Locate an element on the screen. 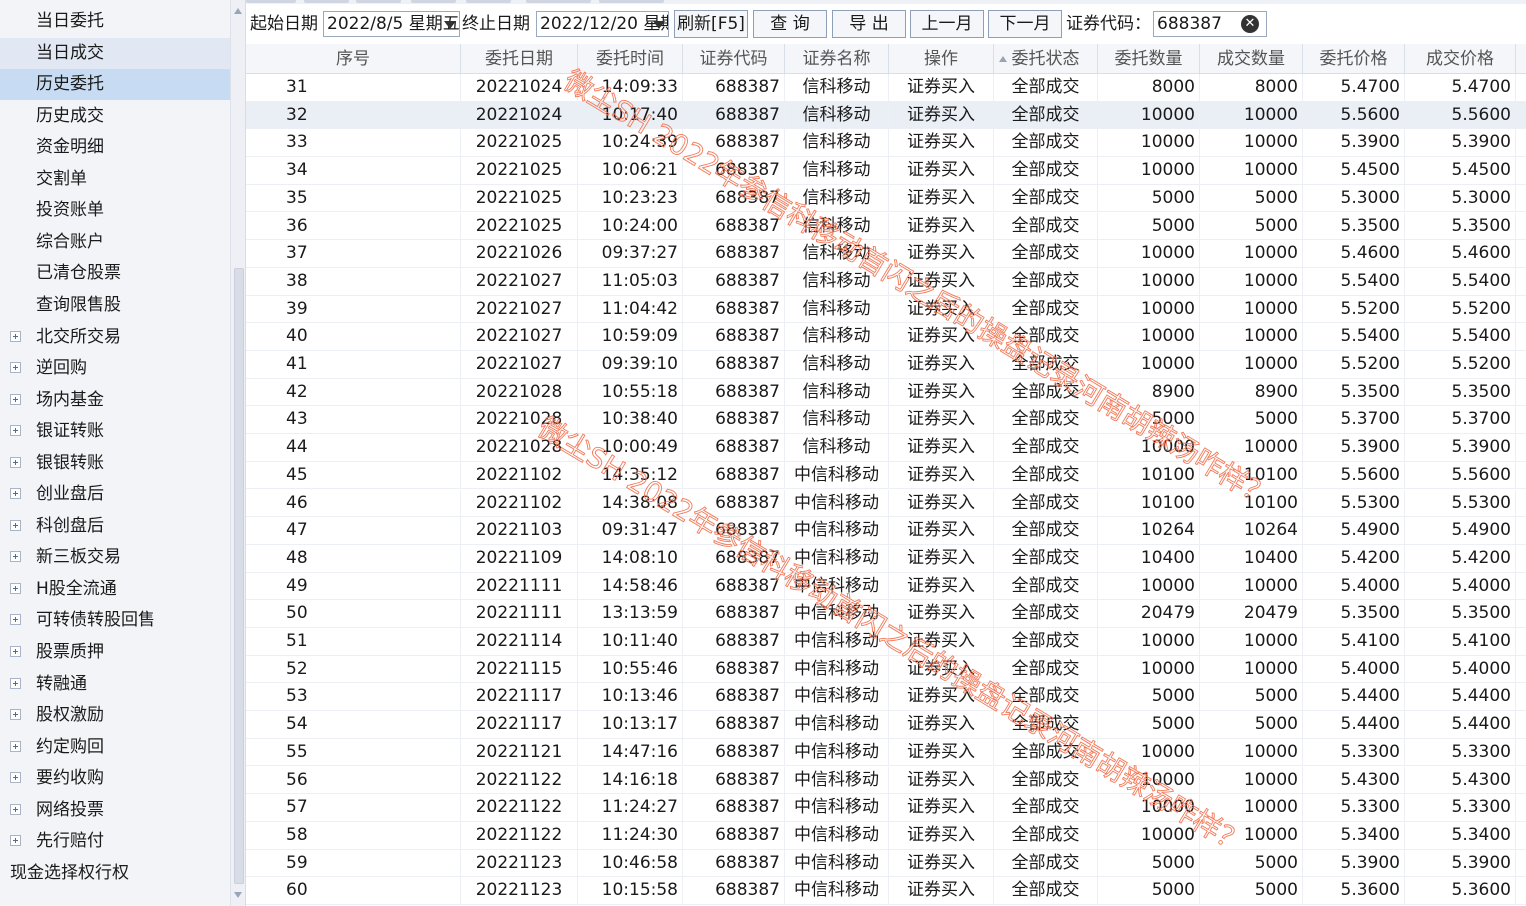 The height and width of the screenshot is (906, 1526). sidebar-item: 逆回购 is located at coordinates (115, 368).